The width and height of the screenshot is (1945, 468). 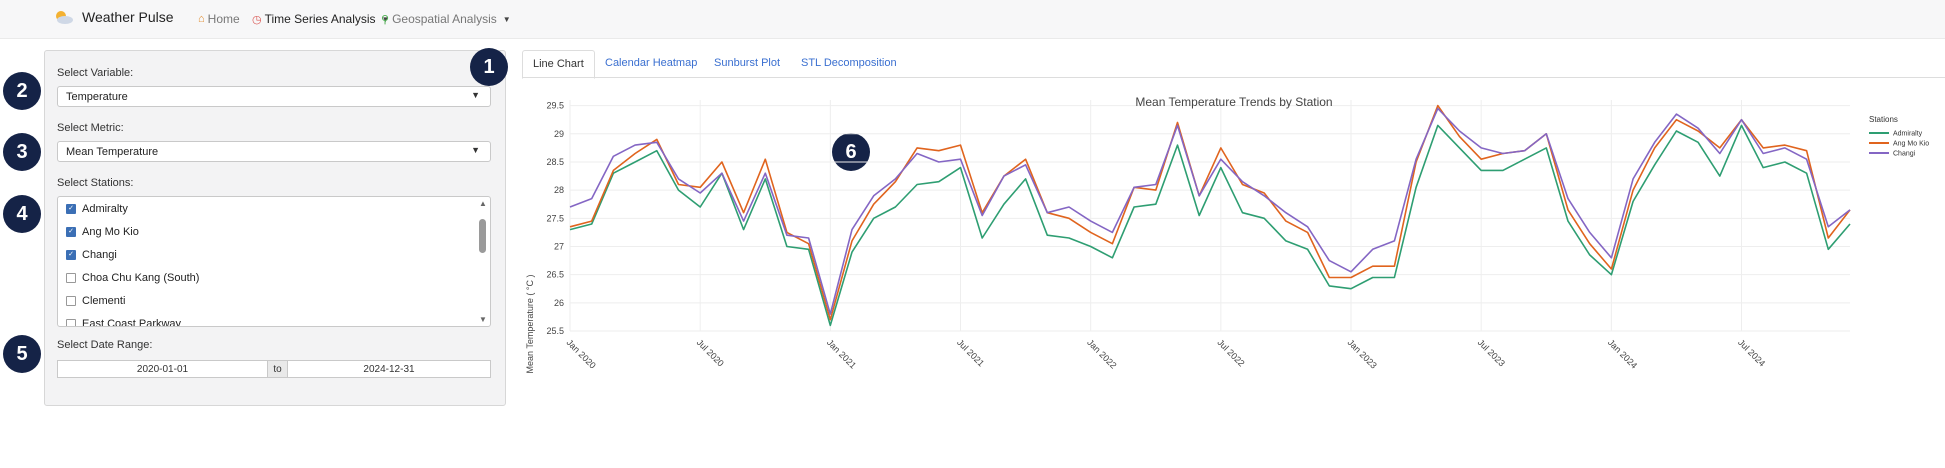 What do you see at coordinates (132, 322) in the screenshot?
I see `station-option-label: East Coast Parkway` at bounding box center [132, 322].